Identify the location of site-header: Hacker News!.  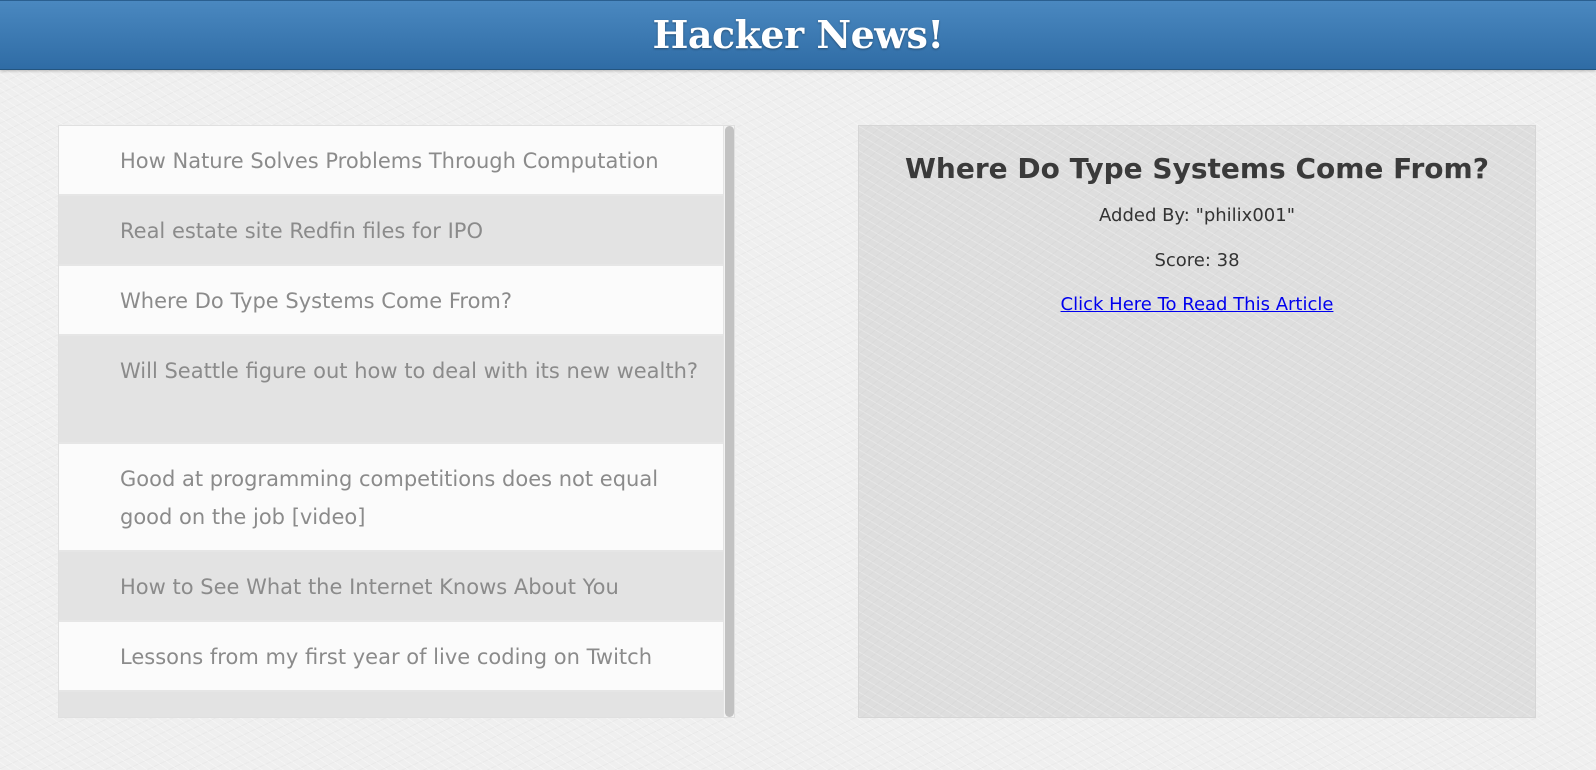
(798, 35).